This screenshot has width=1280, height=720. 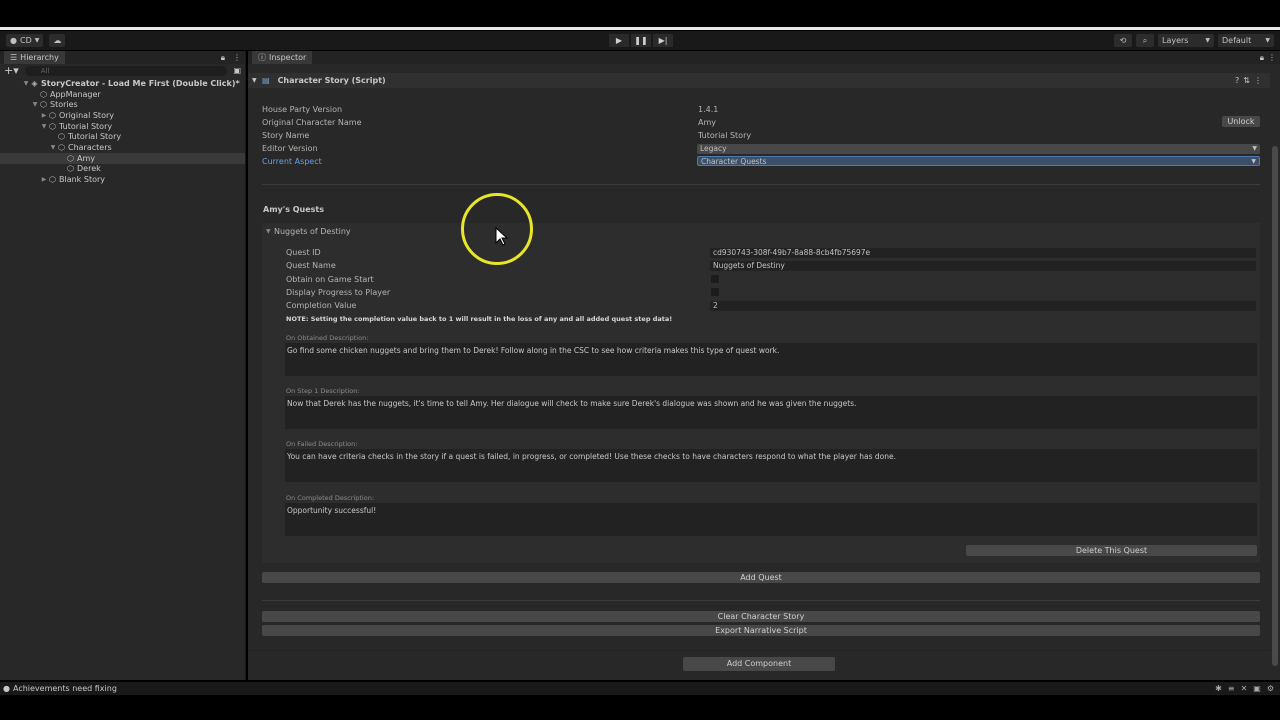 I want to click on tab-inspector: ⓘ Inspector, so click(x=282, y=57).